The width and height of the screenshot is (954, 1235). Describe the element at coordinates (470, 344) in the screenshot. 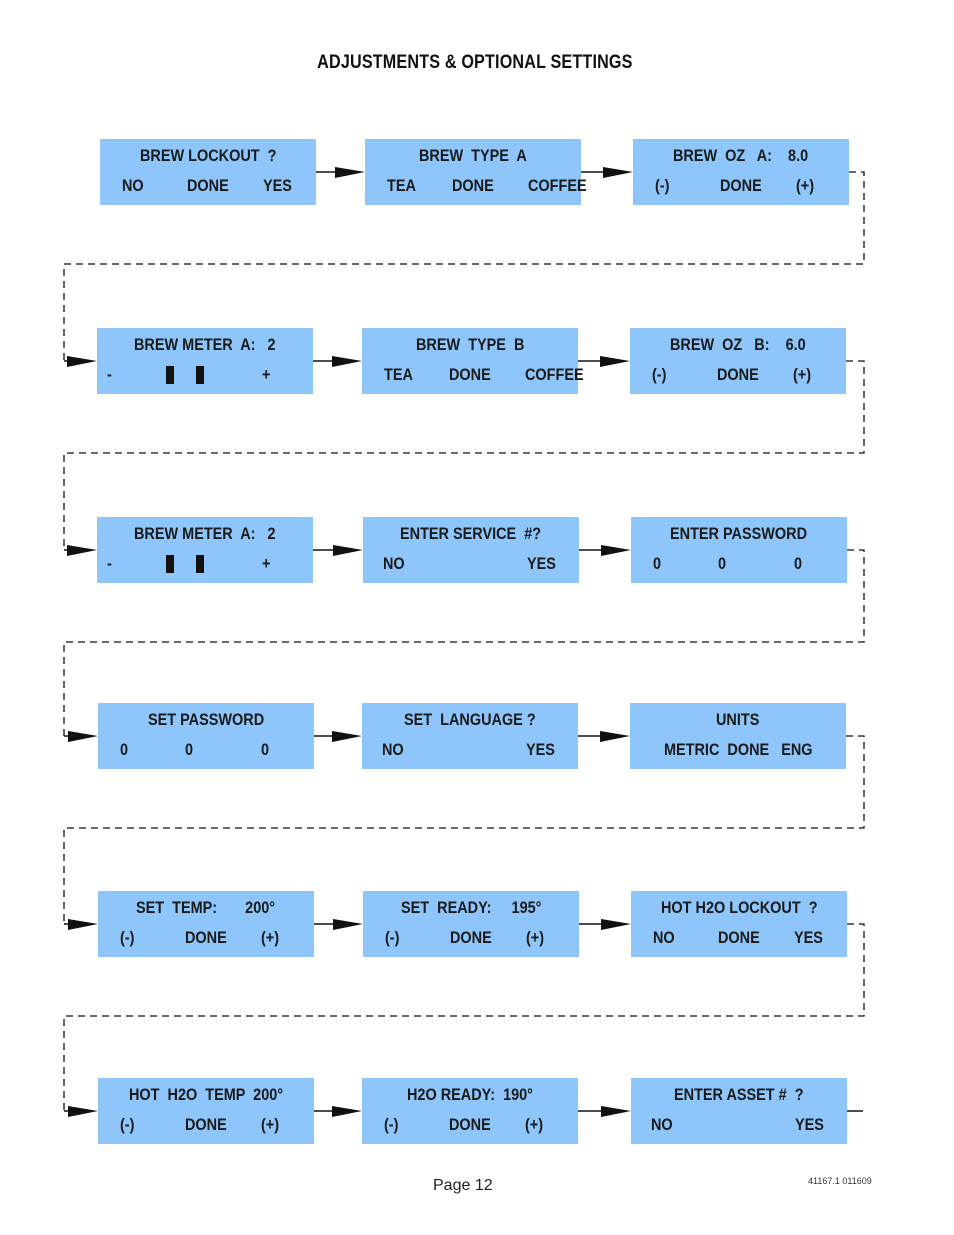

I see `screen-prompt: BREW TYPE B` at that location.